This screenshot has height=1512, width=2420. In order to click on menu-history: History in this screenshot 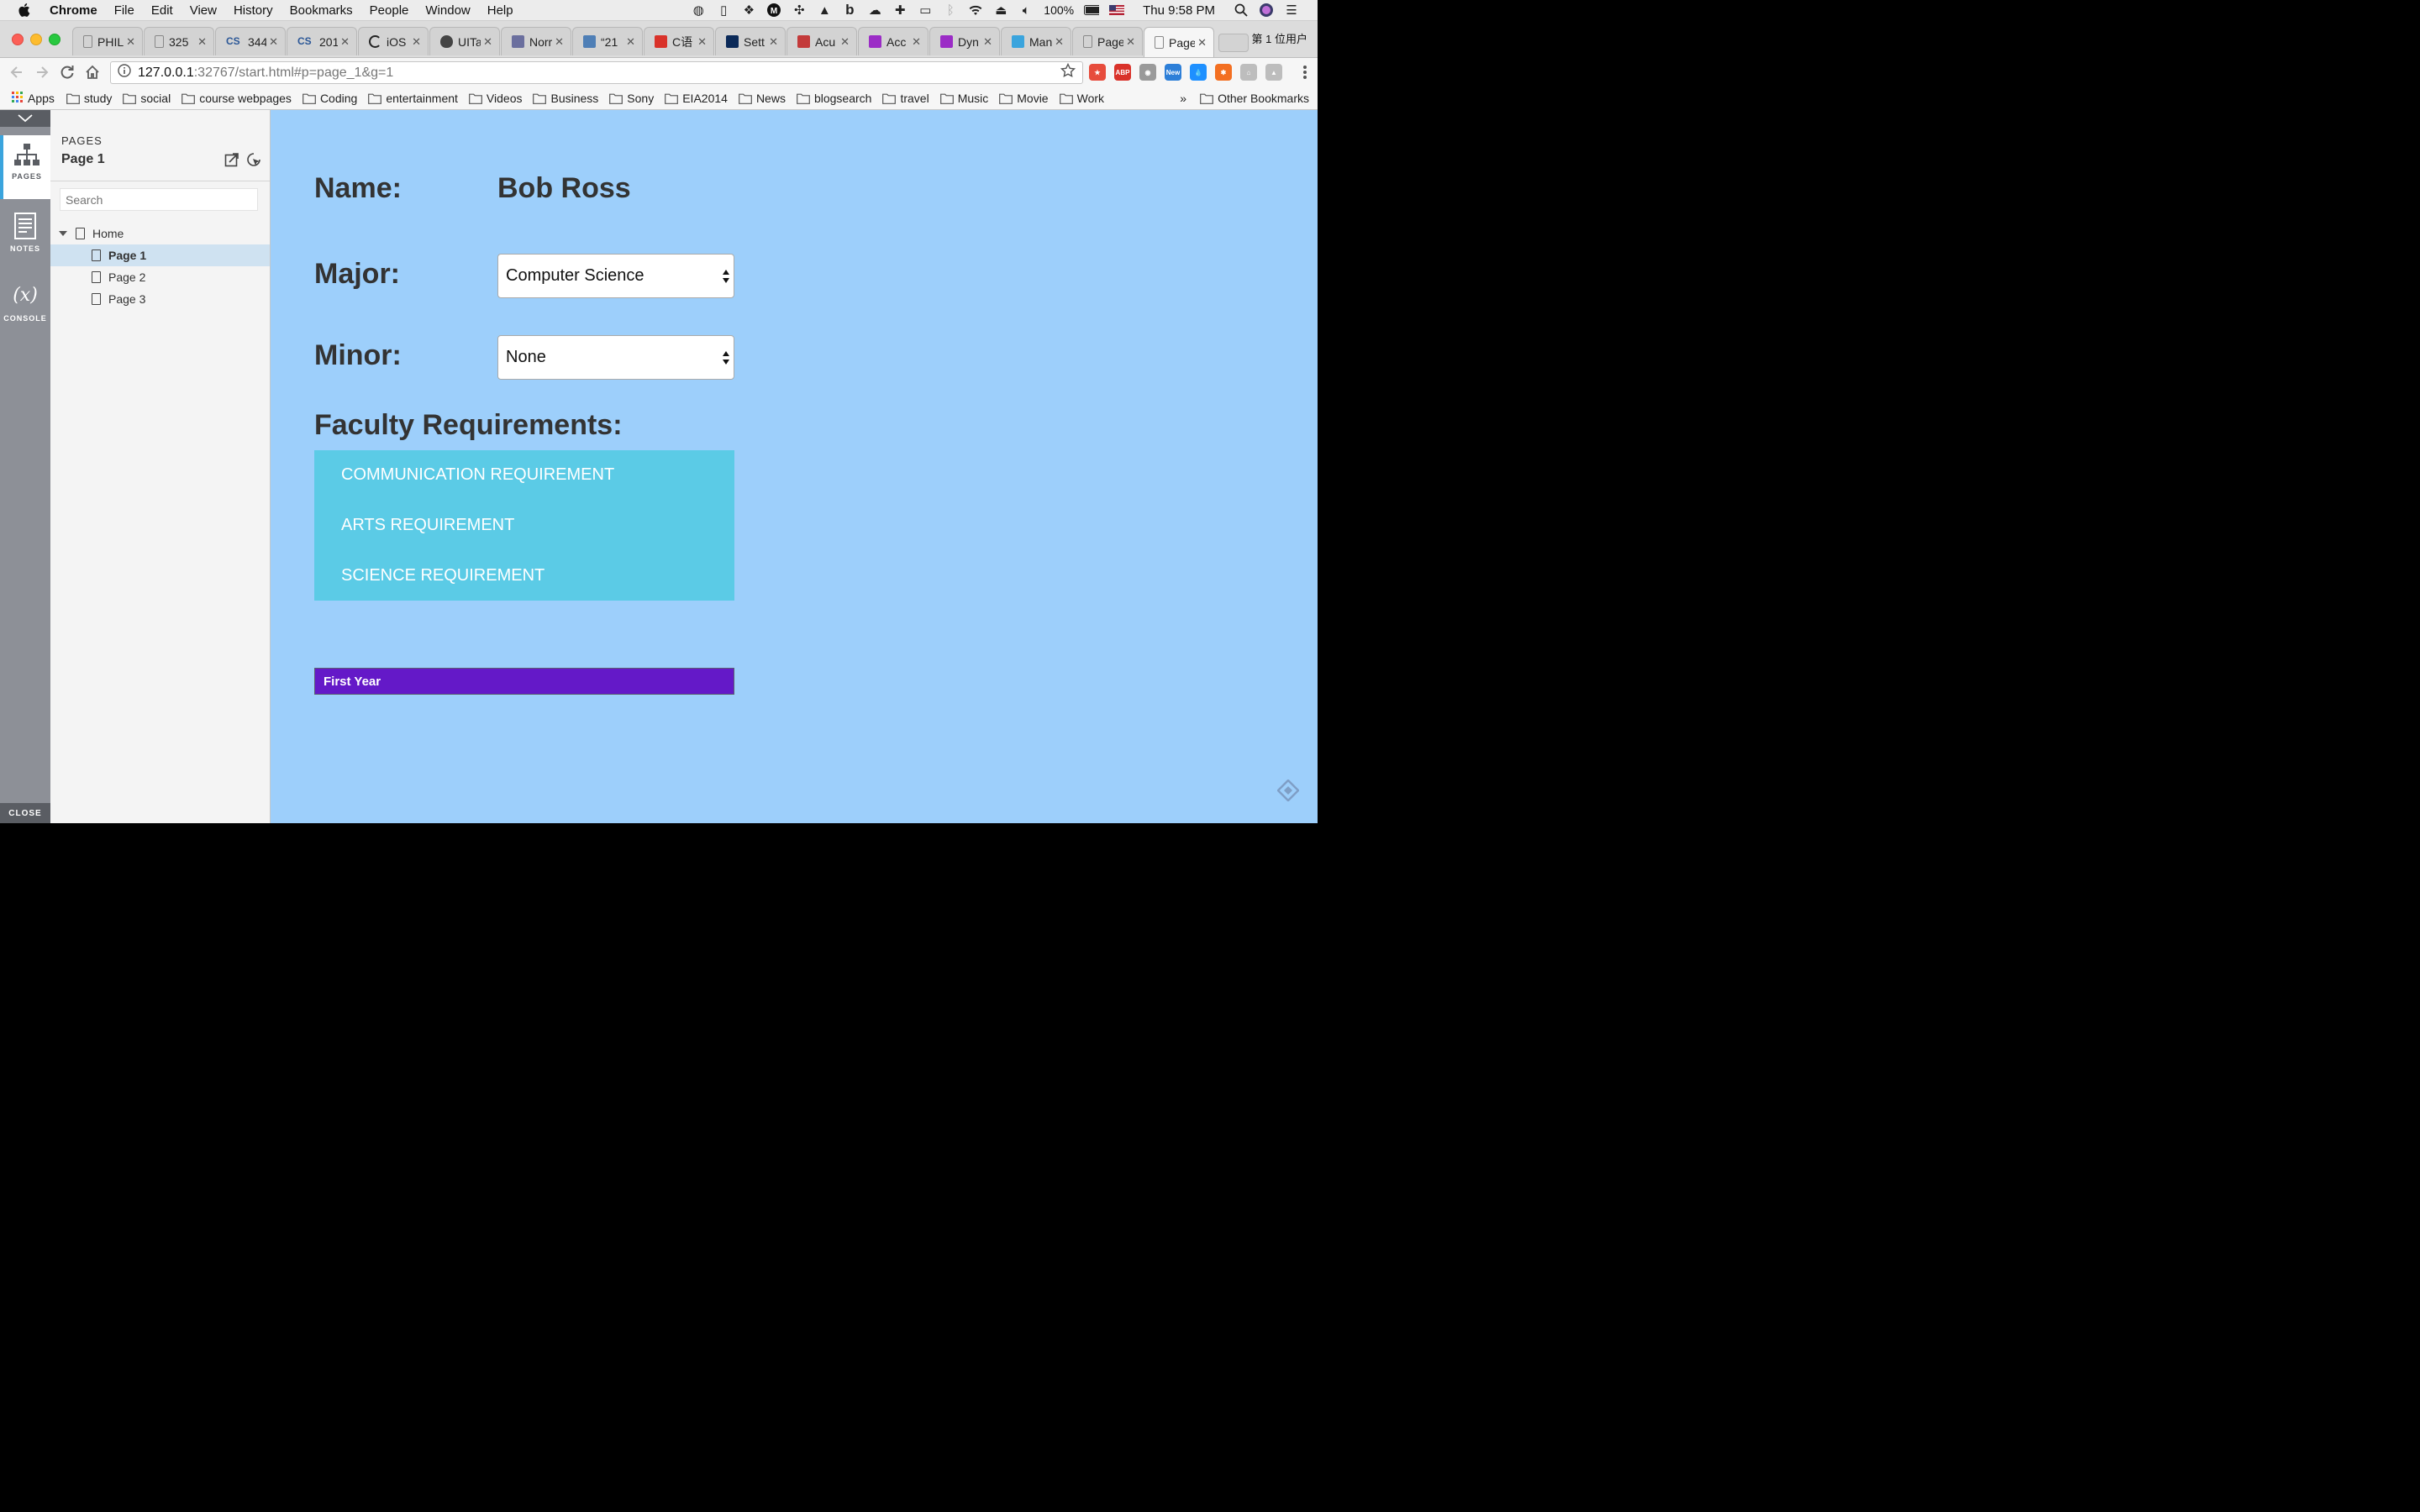, I will do `click(254, 10)`.